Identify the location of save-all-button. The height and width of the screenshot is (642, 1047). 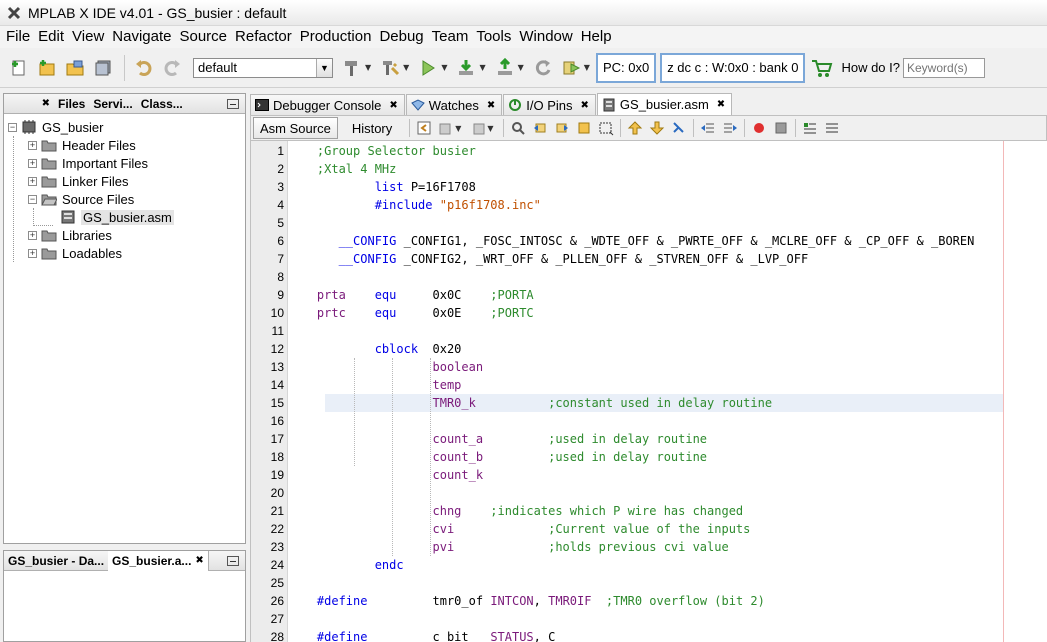
(103, 68).